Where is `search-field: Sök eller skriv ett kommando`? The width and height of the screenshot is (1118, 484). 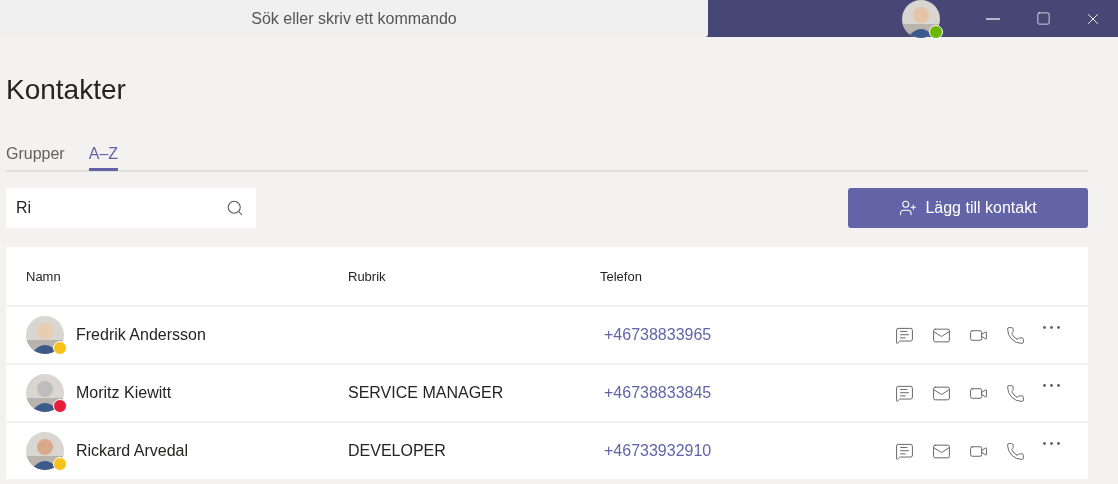
search-field: Sök eller skriv ett kommando is located at coordinates (354, 18).